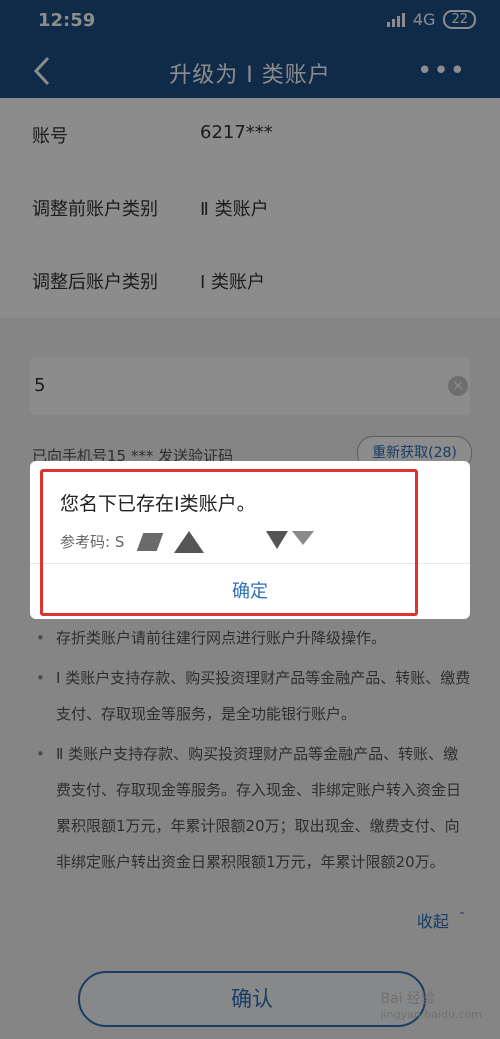  Describe the element at coordinates (229, 542) in the screenshot. I see `highlight-box` at that location.